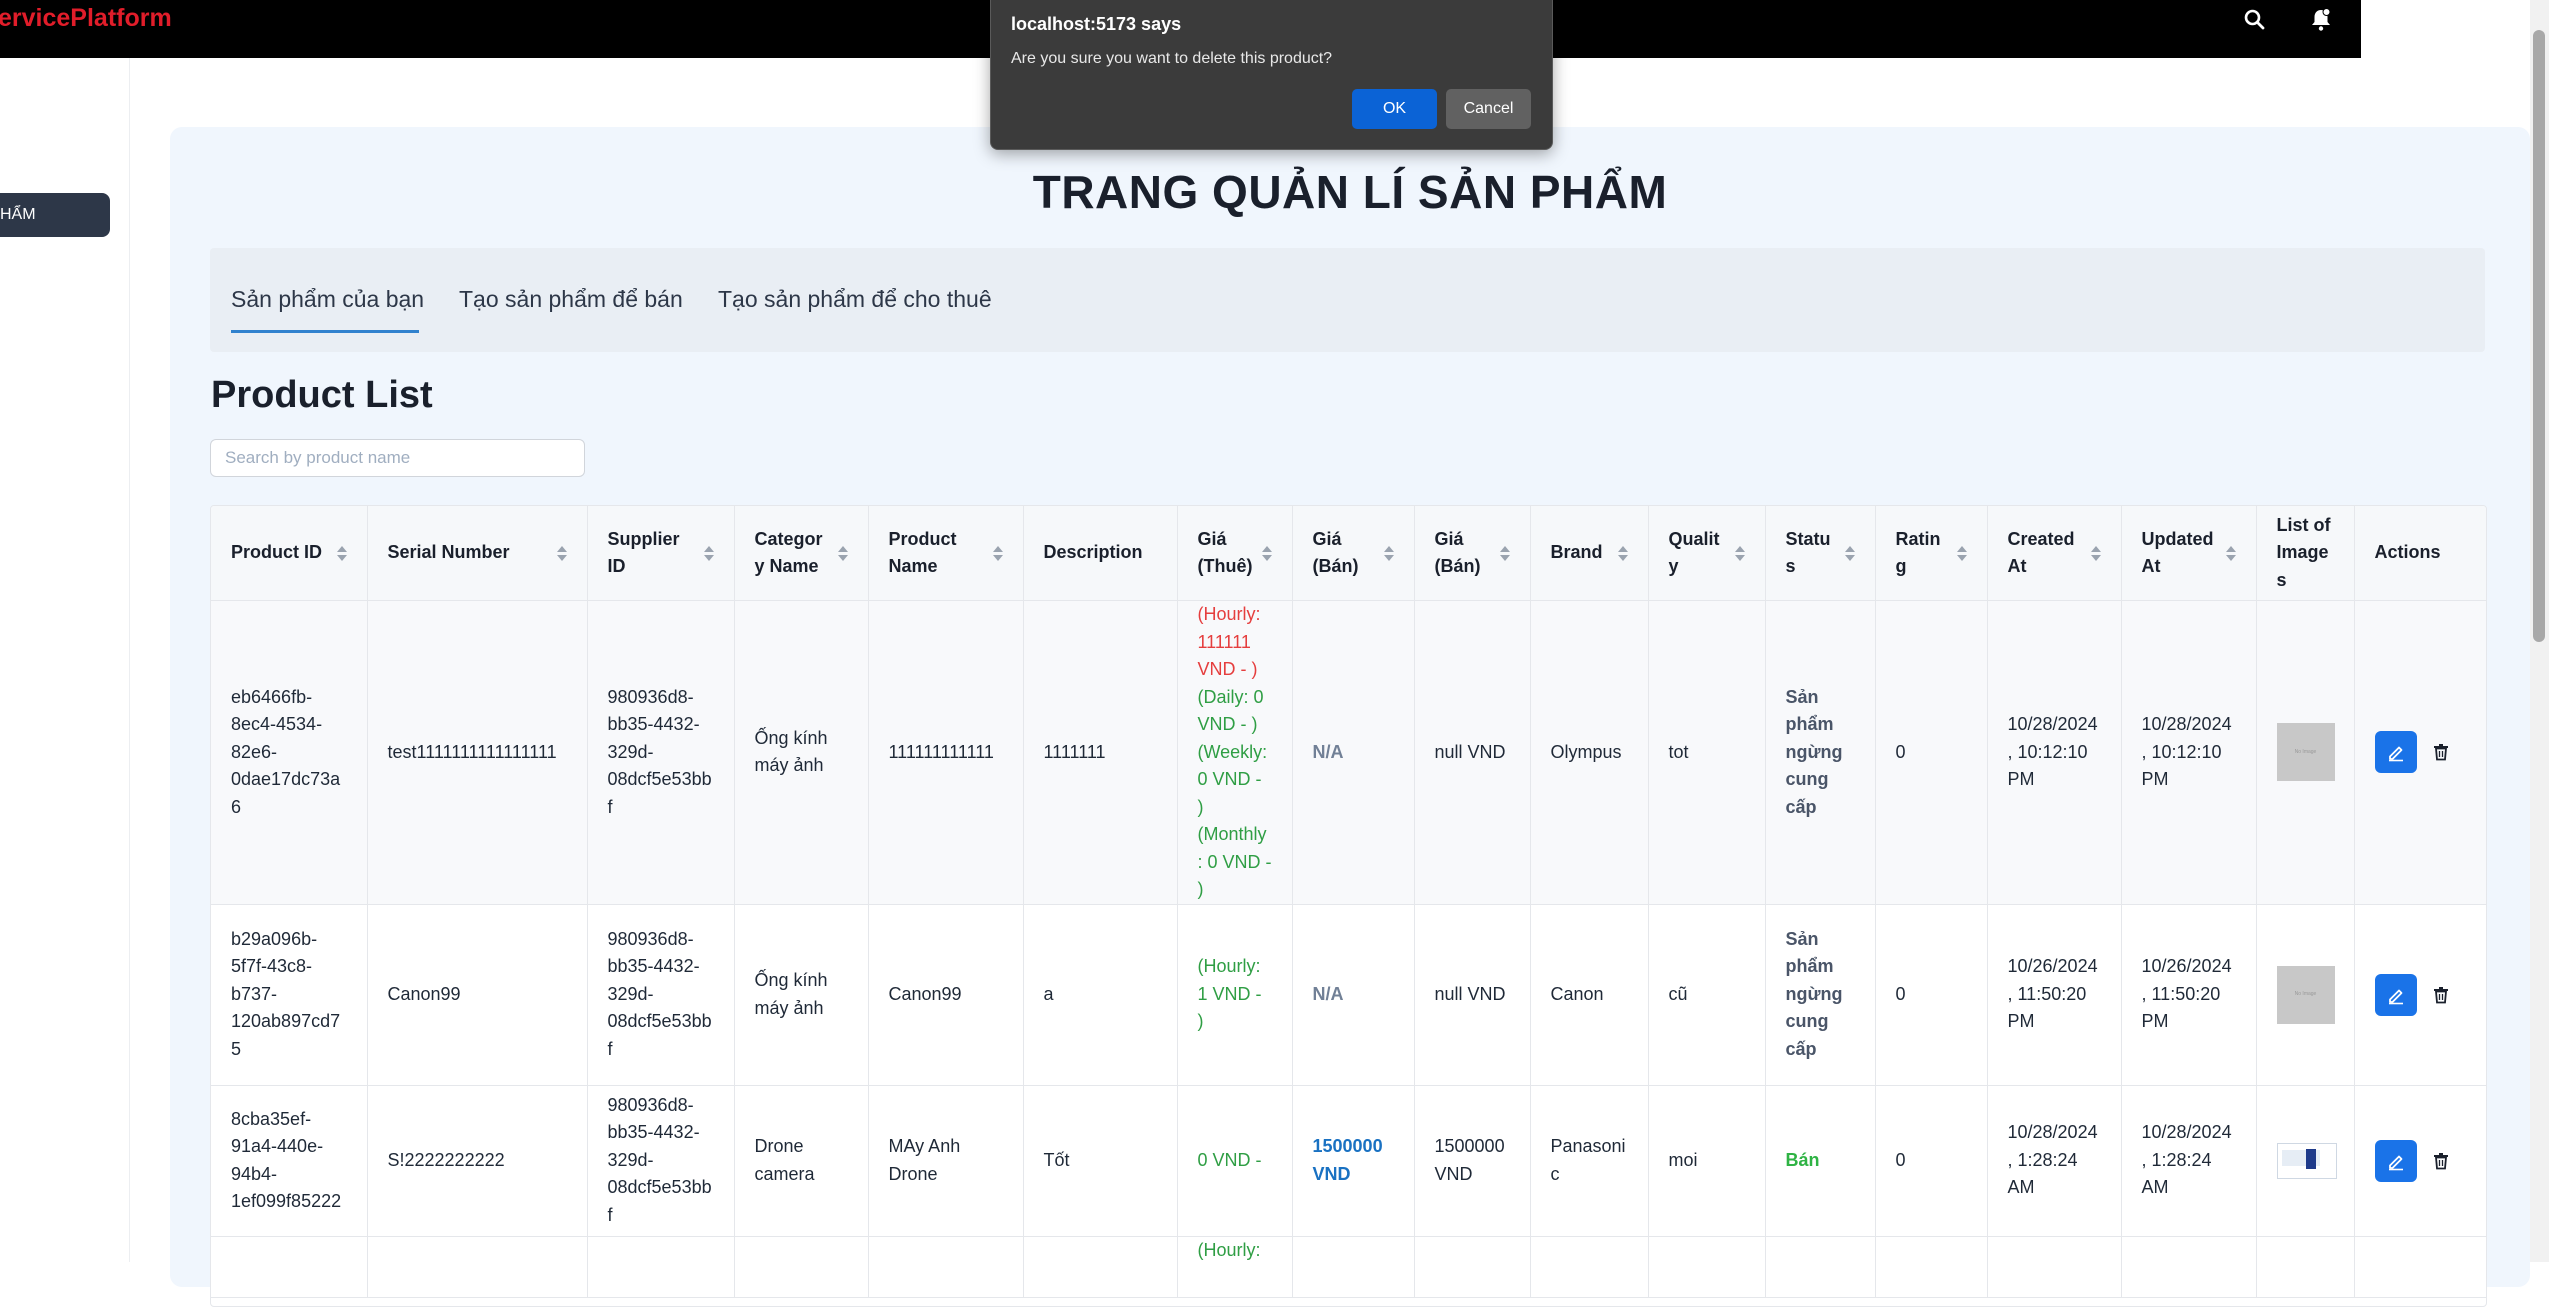  I want to click on cancel-button: Cancel, so click(1488, 109).